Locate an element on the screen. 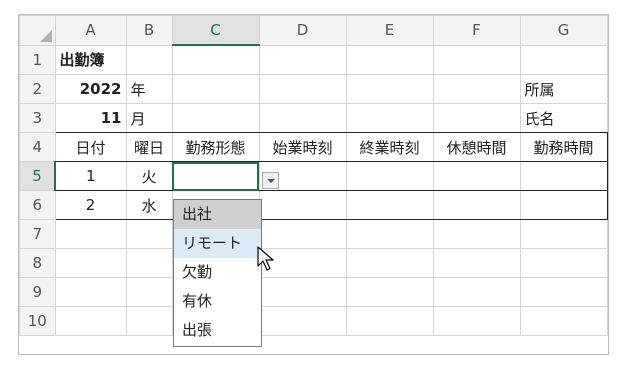 The image size is (626, 374). cell-e6 is located at coordinates (389, 205).